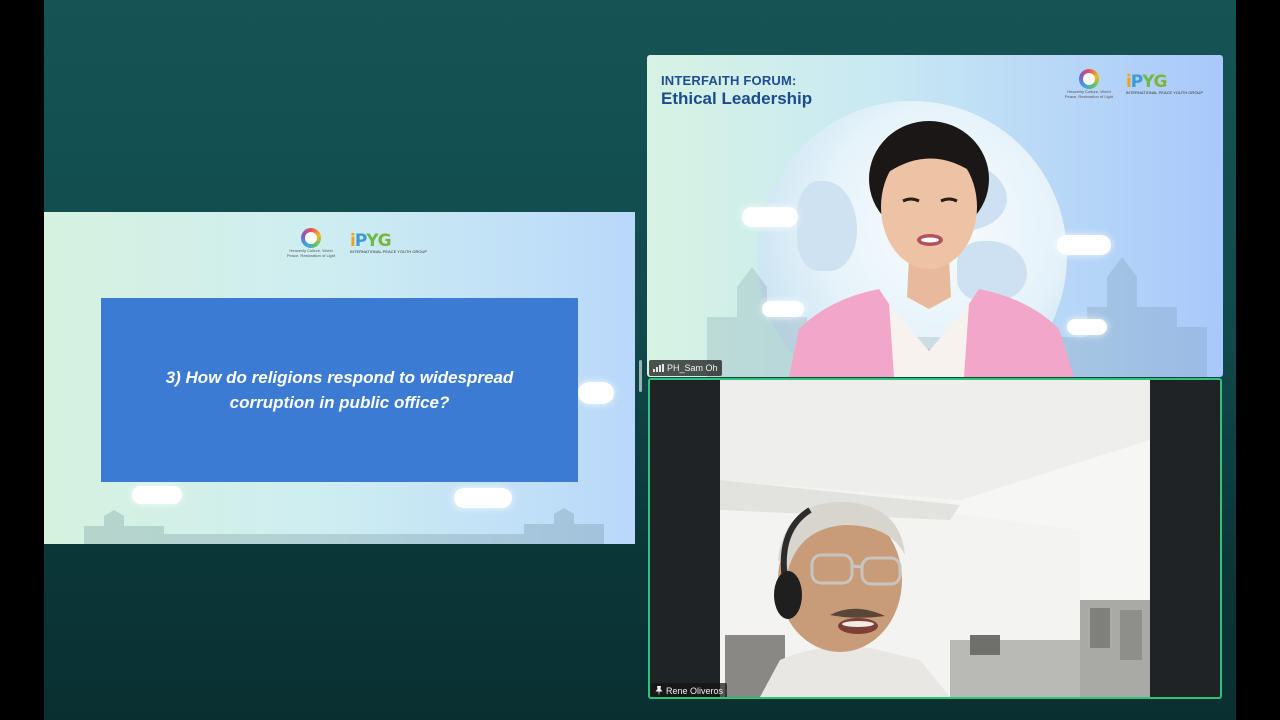 This screenshot has height=720, width=1280. Describe the element at coordinates (658, 368) in the screenshot. I see `signal-strength-icon` at that location.